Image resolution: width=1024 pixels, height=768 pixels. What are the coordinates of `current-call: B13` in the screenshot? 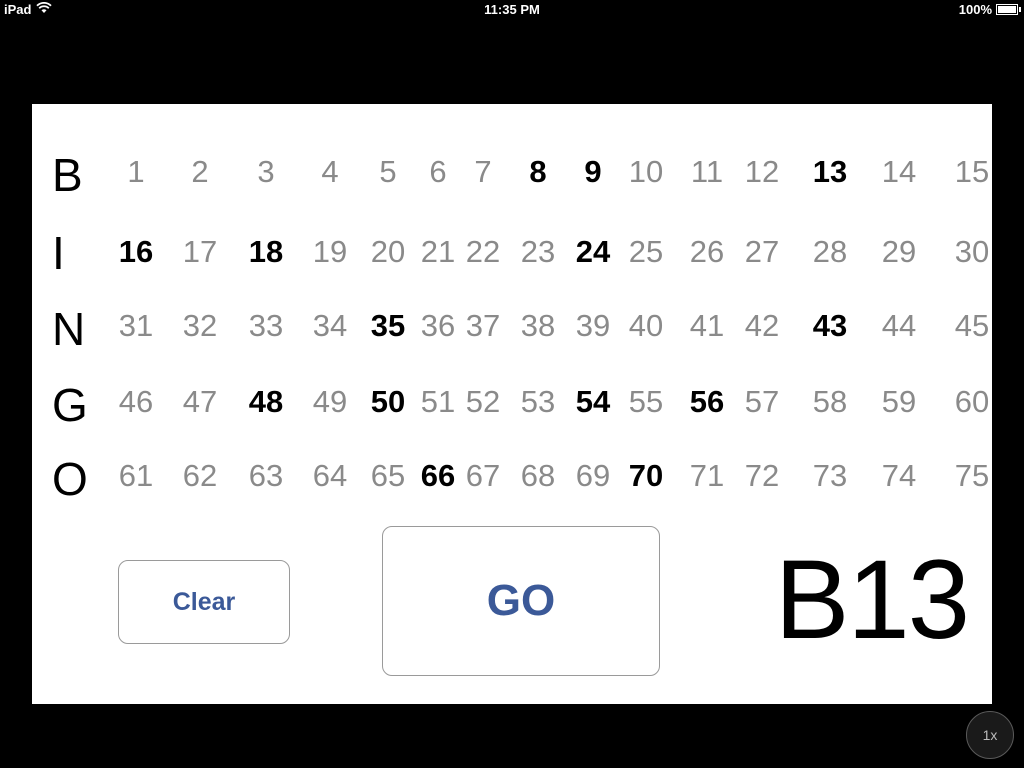 It's located at (872, 599).